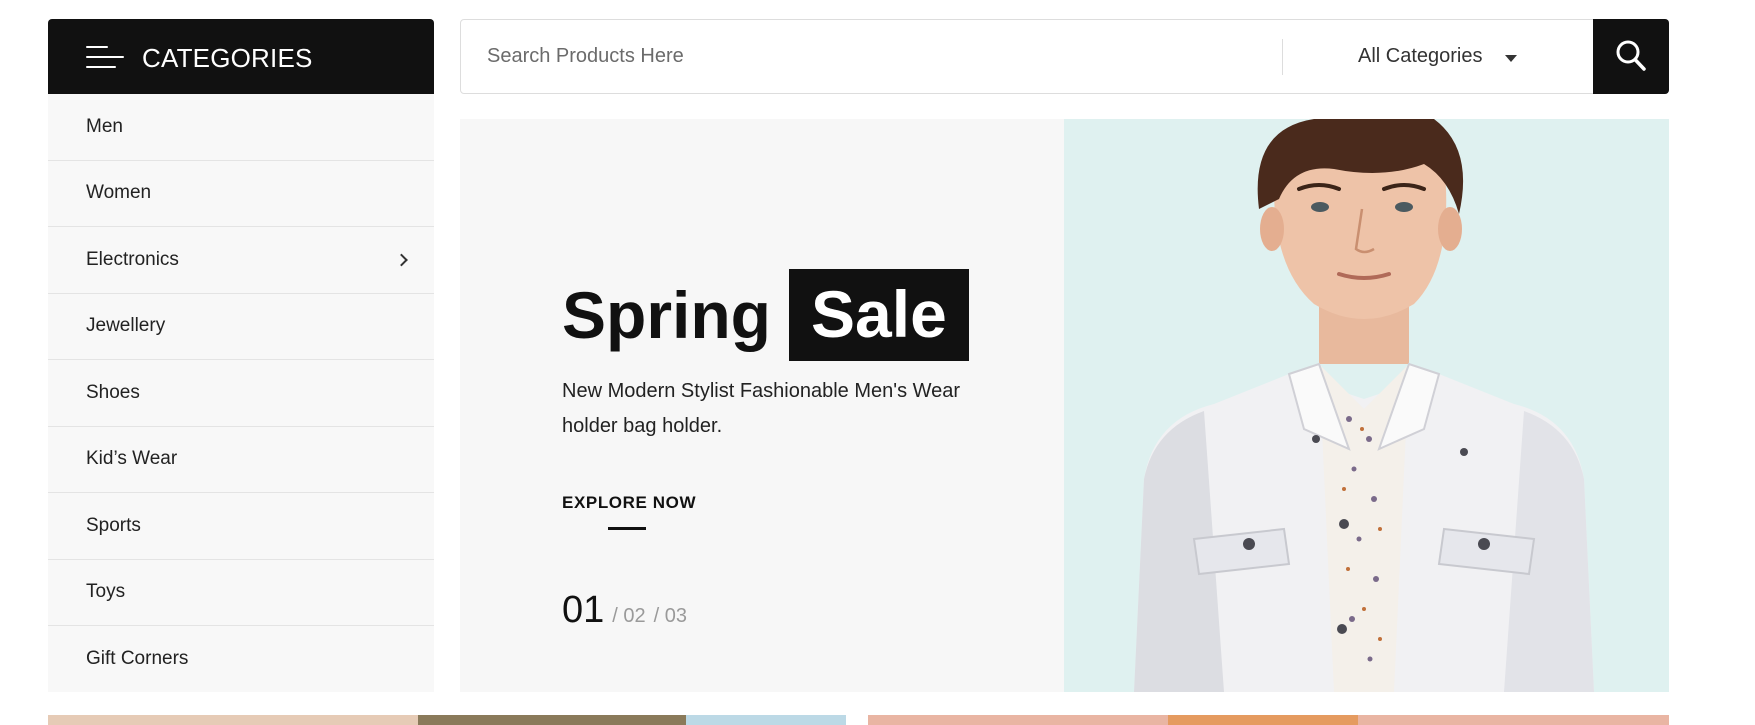  Describe the element at coordinates (1263, 720) in the screenshot. I see `banner-right-image` at that location.